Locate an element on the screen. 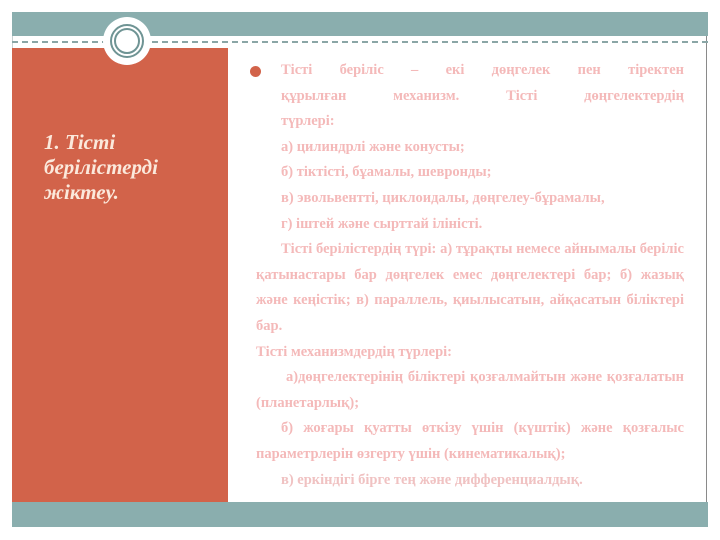  ornament-inner-ring is located at coordinates (127, 41).